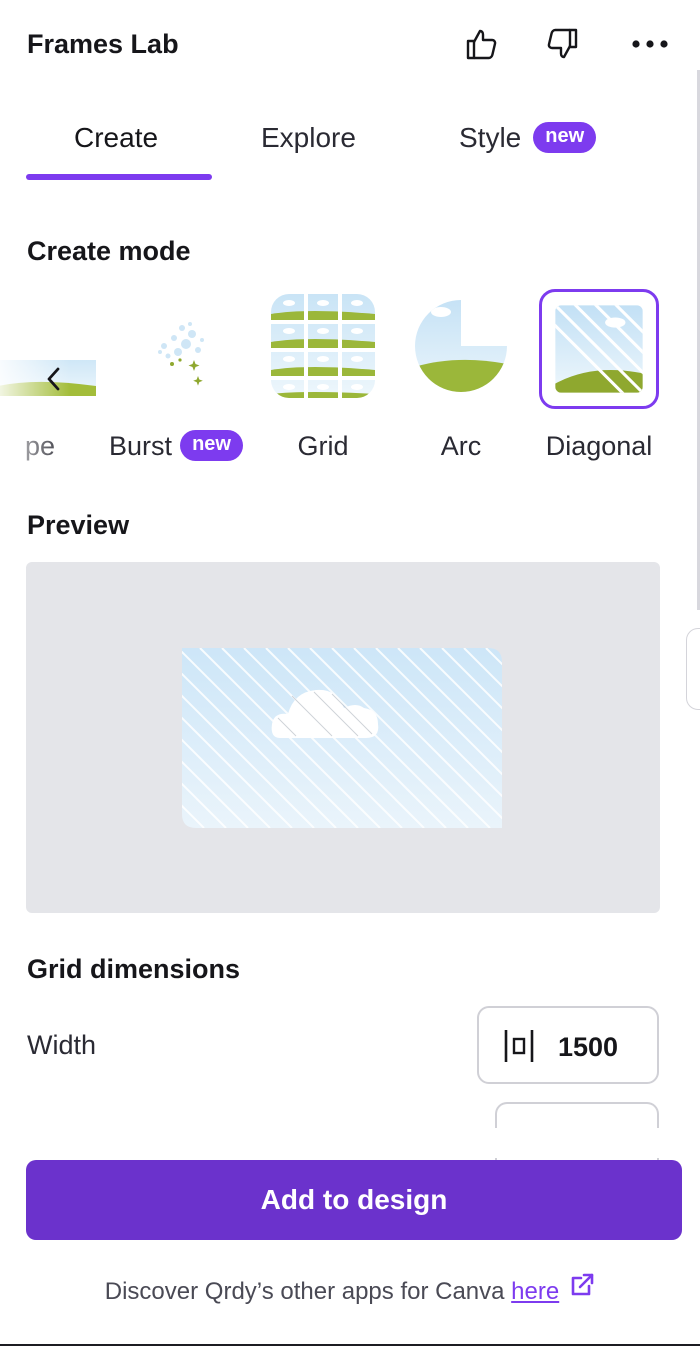 The image size is (700, 1346). Describe the element at coordinates (490, 137) in the screenshot. I see `tab-style-label: Style` at that location.